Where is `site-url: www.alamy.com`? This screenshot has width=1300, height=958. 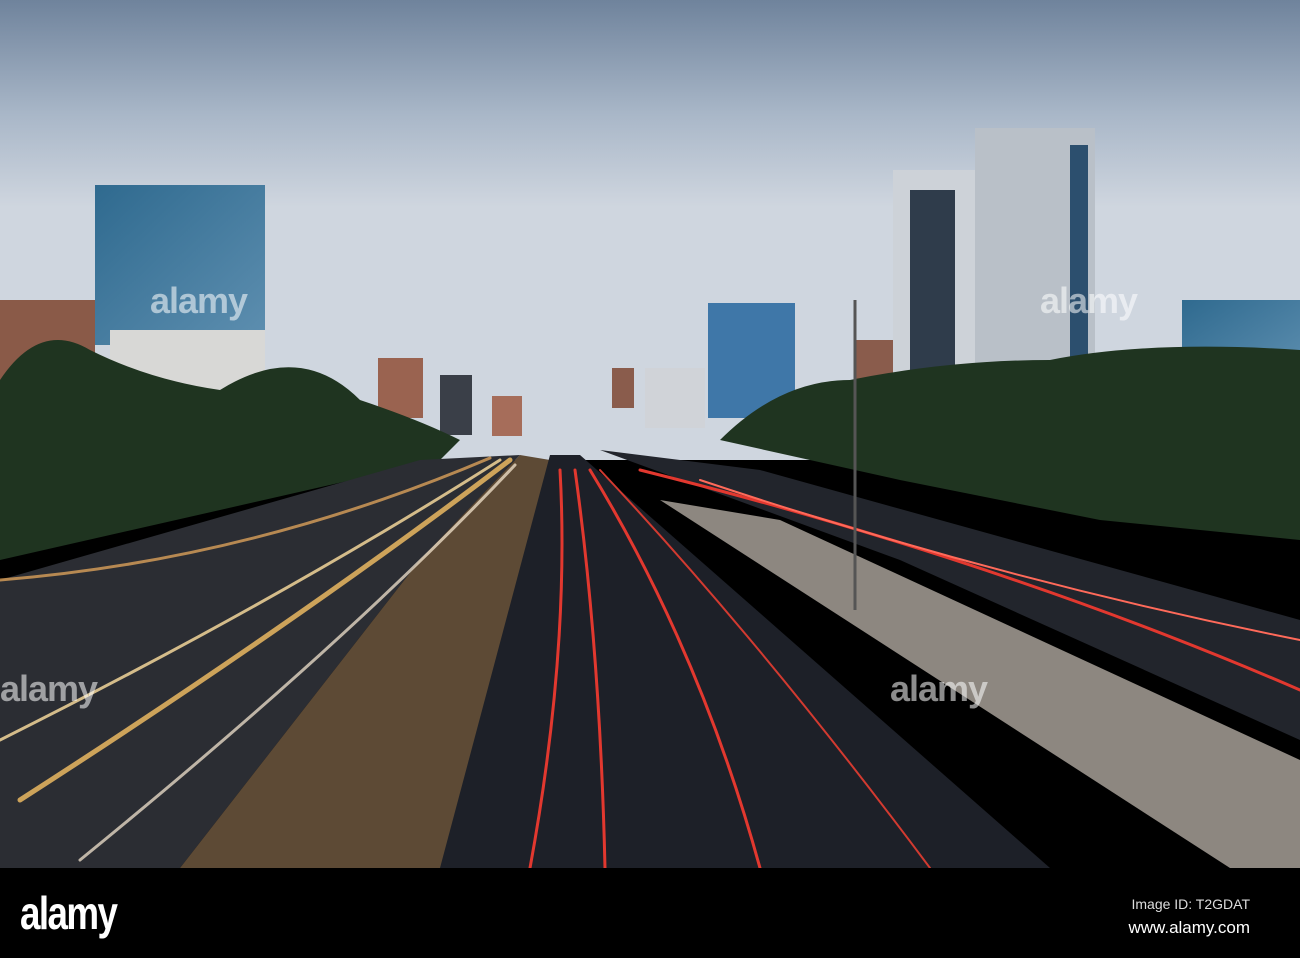 site-url: www.alamy.com is located at coordinates (1189, 927).